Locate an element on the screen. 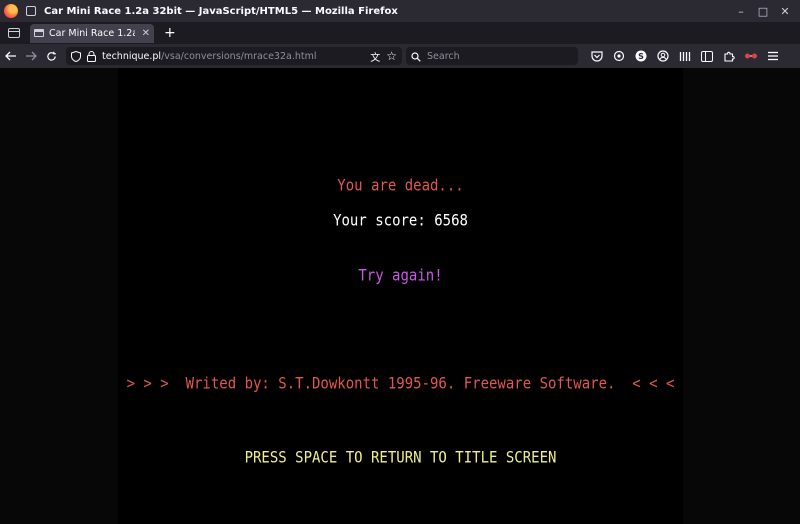 The width and height of the screenshot is (800, 524). page-margin-left is located at coordinates (59, 296).